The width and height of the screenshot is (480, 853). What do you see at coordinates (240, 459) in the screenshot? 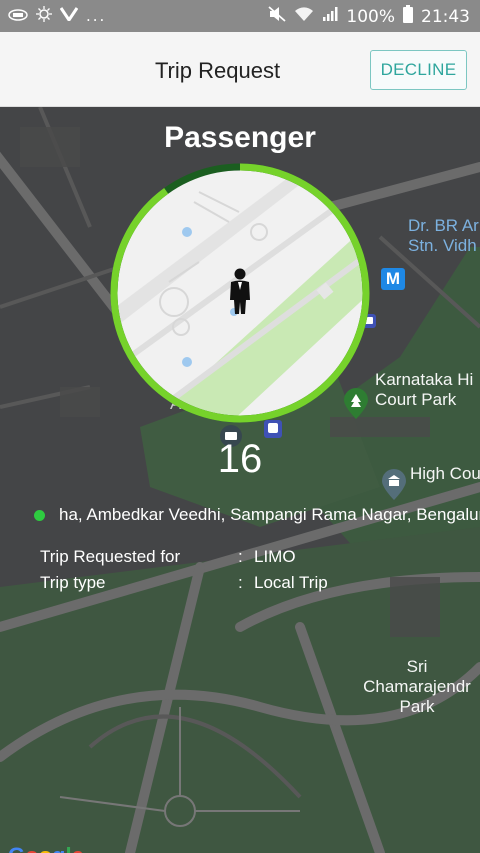
I see `countdown-timer: 16` at bounding box center [240, 459].